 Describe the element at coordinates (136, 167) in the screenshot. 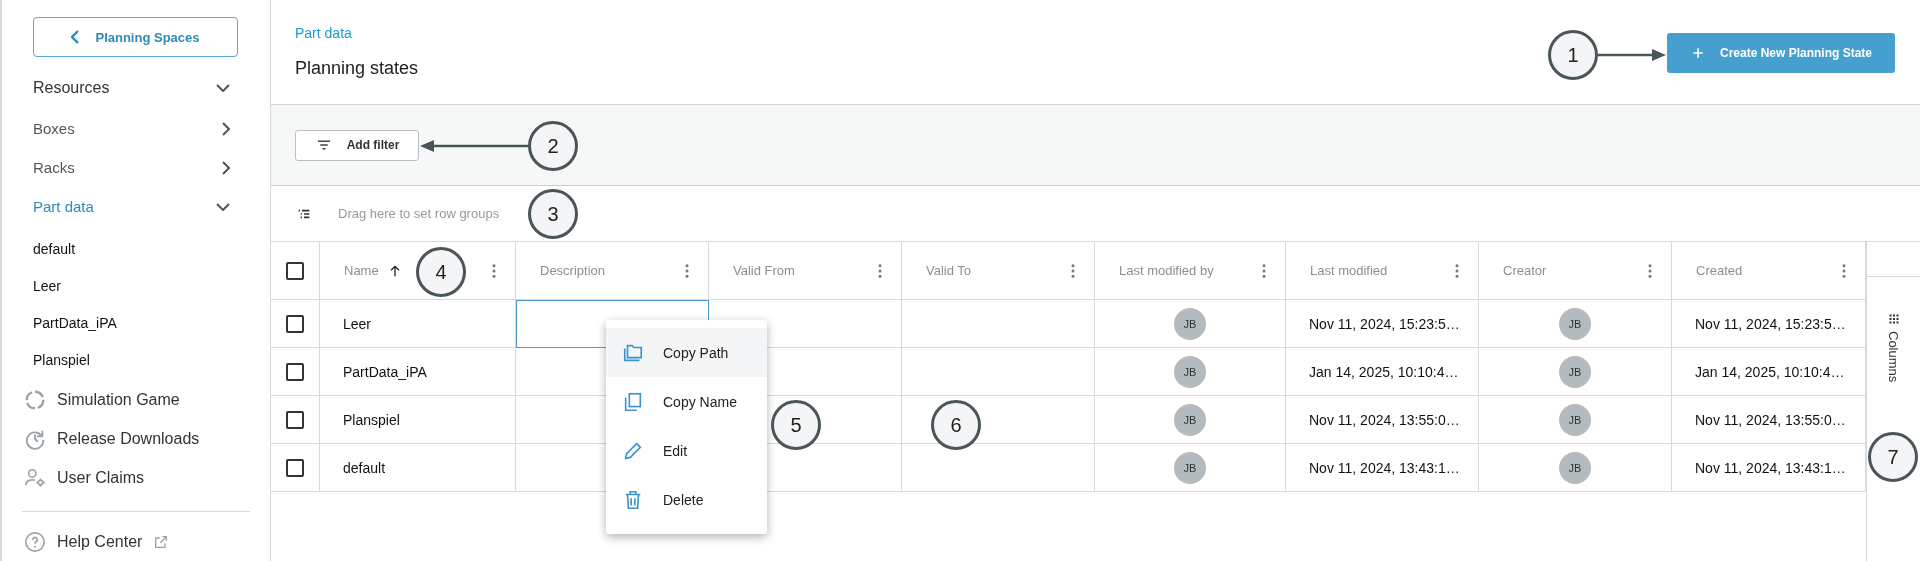

I see `sidebar-item: Racks` at that location.